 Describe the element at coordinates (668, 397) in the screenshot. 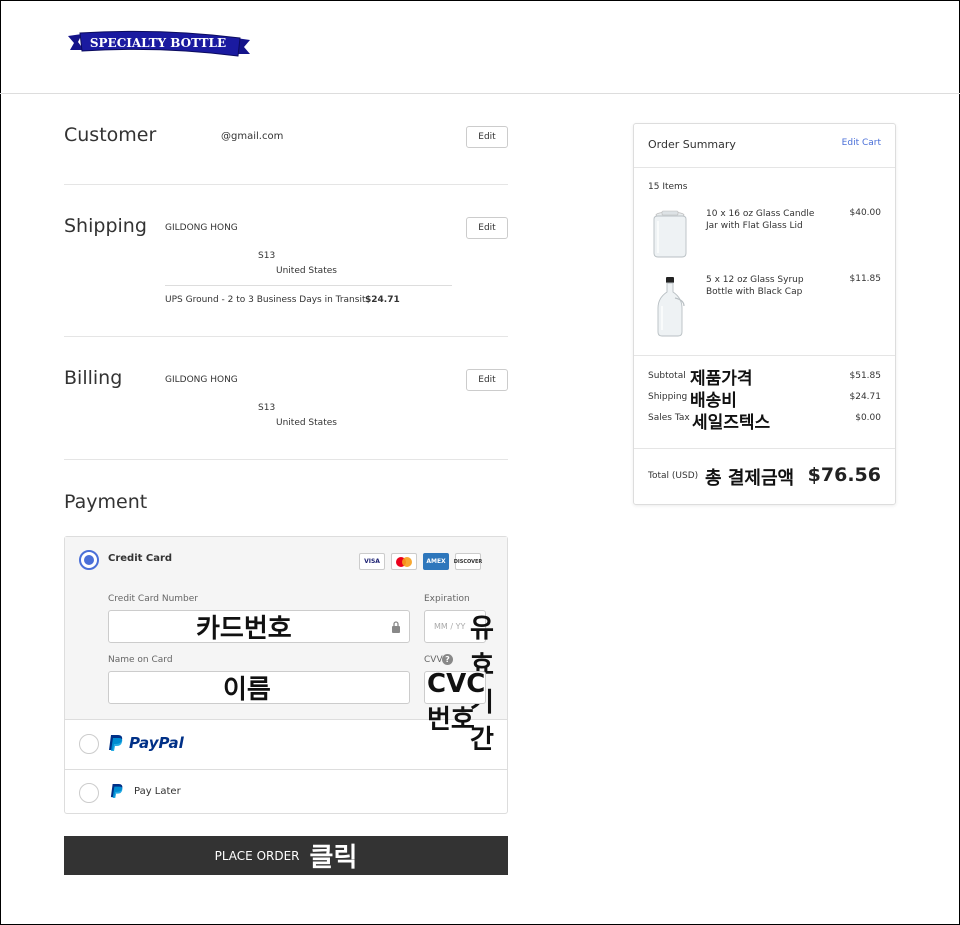

I see `shipping-label: Shipping` at that location.